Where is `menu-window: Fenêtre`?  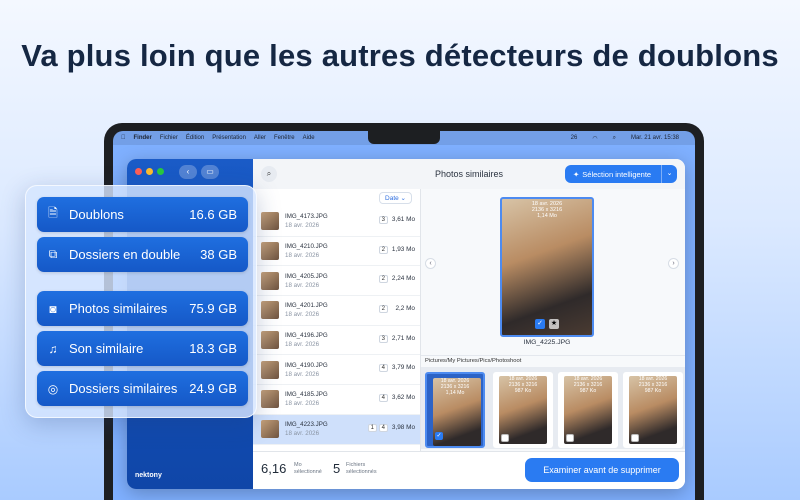 menu-window: Fenêtre is located at coordinates (284, 138).